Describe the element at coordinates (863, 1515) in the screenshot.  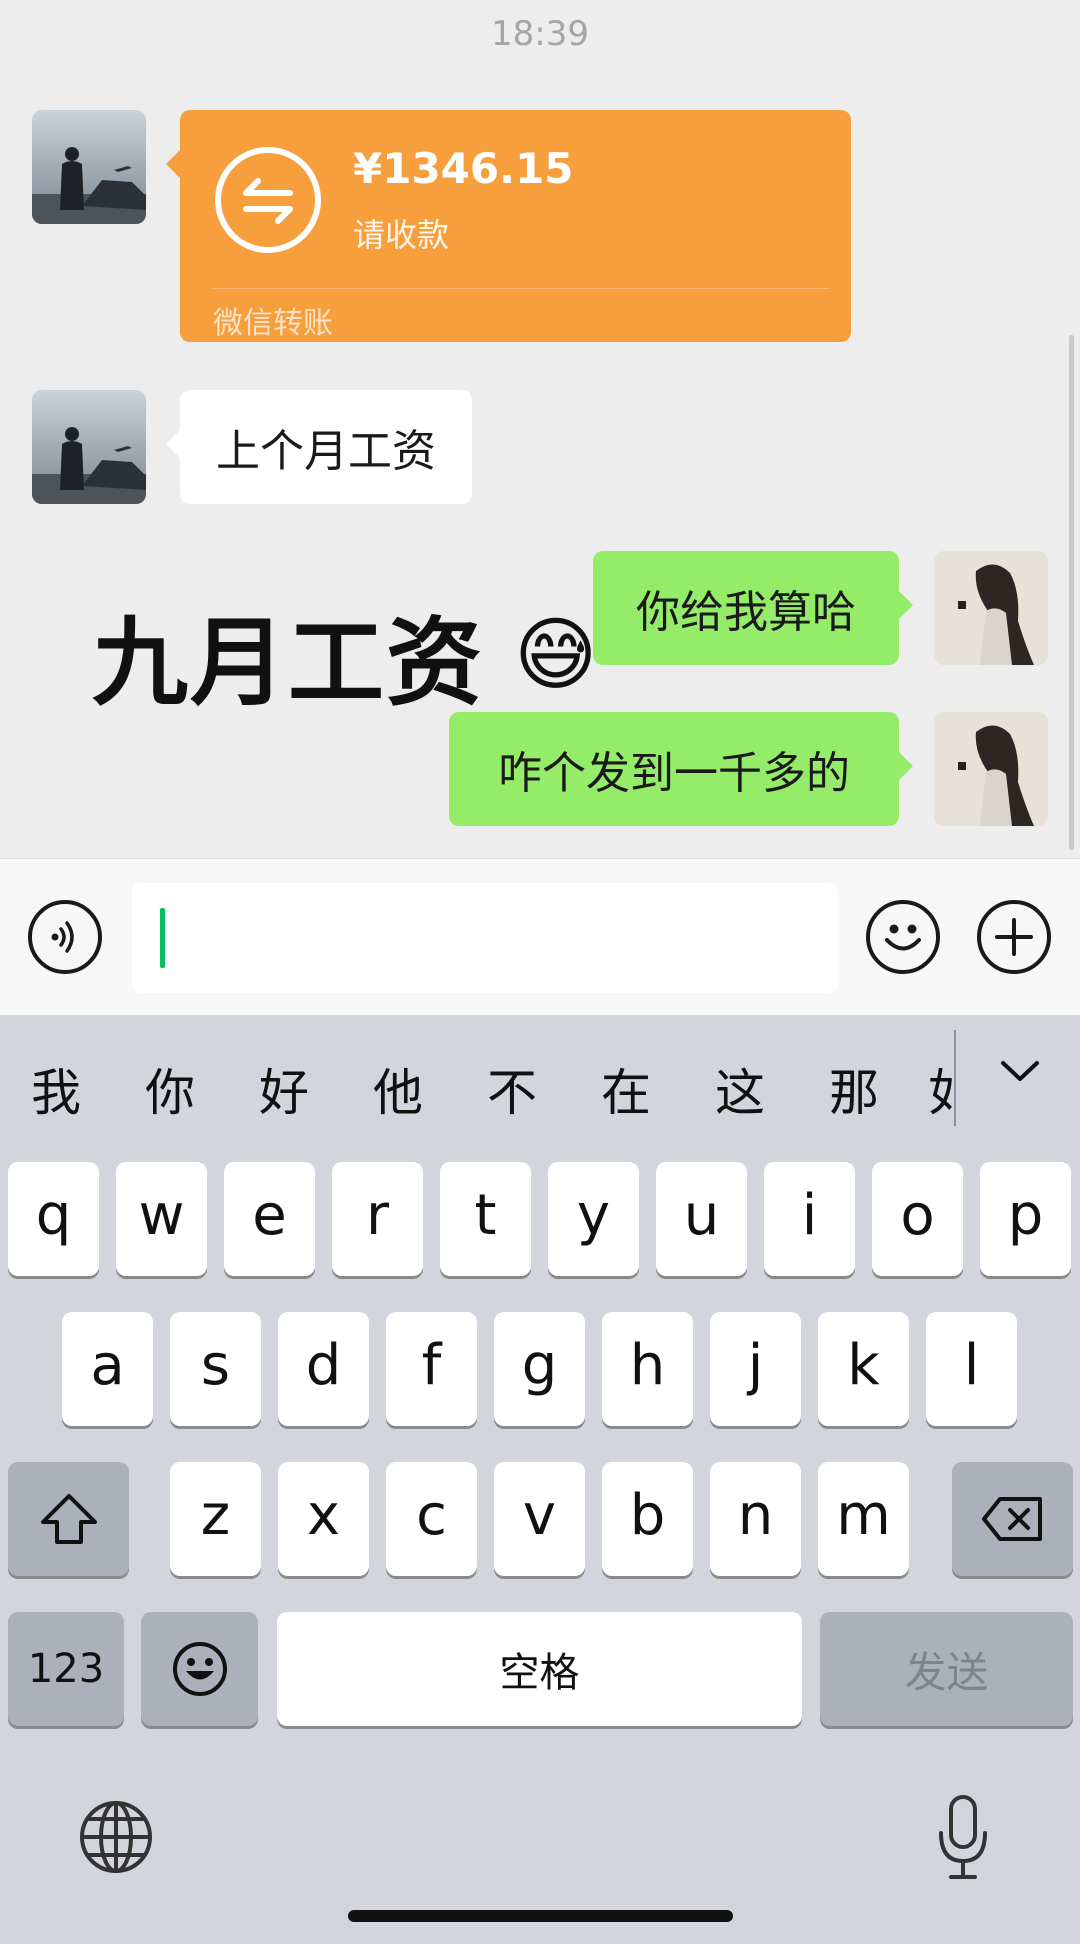
I see `key-label: m` at that location.